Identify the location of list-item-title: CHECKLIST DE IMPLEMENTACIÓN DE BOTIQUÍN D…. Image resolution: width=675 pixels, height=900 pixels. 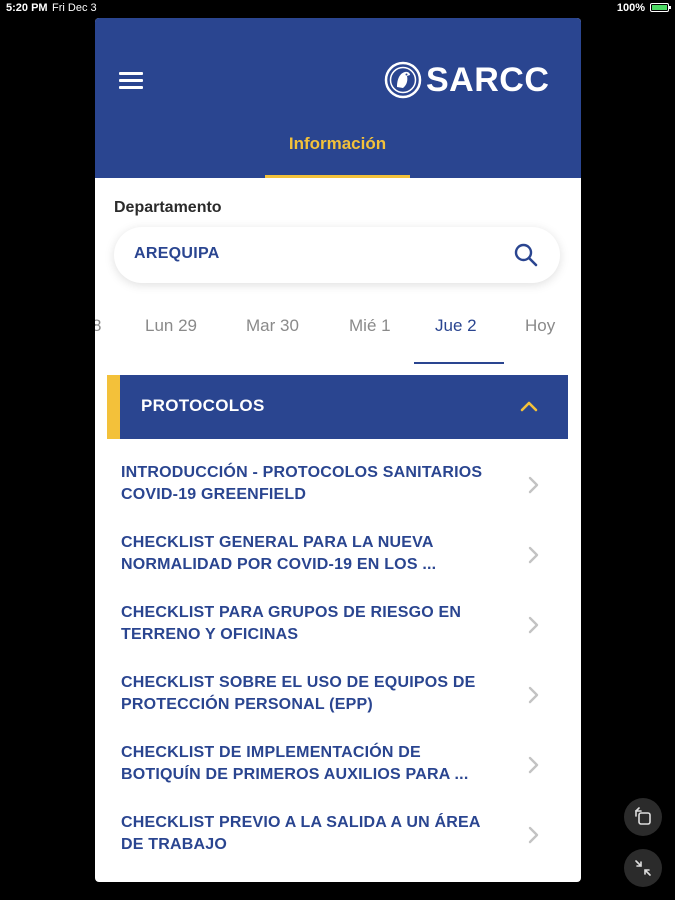
(295, 763).